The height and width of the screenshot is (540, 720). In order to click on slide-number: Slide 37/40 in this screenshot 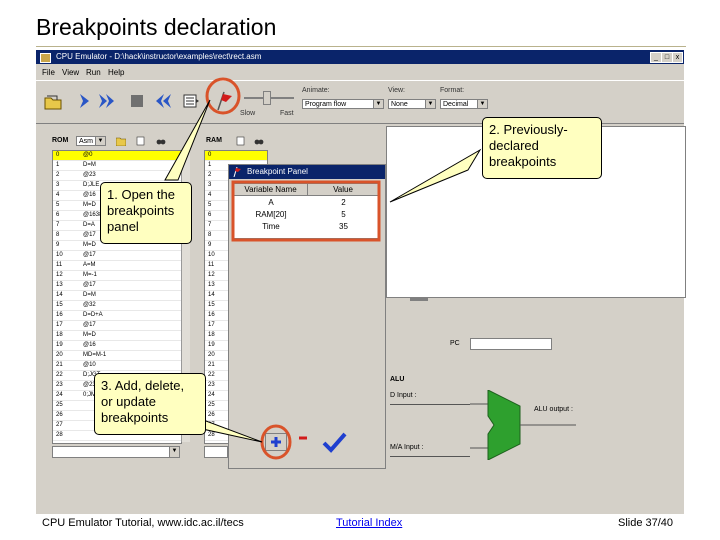, I will do `click(646, 523)`.